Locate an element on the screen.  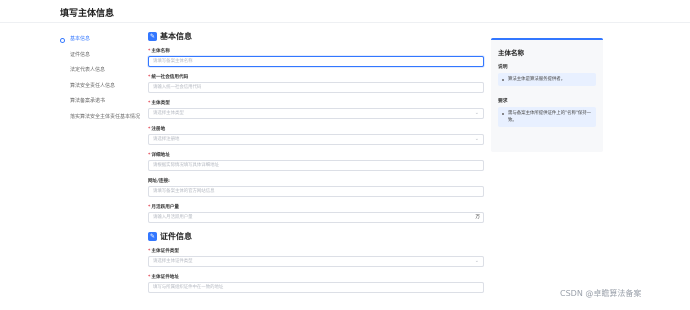
help-req-label: 要求 is located at coordinates (503, 101).